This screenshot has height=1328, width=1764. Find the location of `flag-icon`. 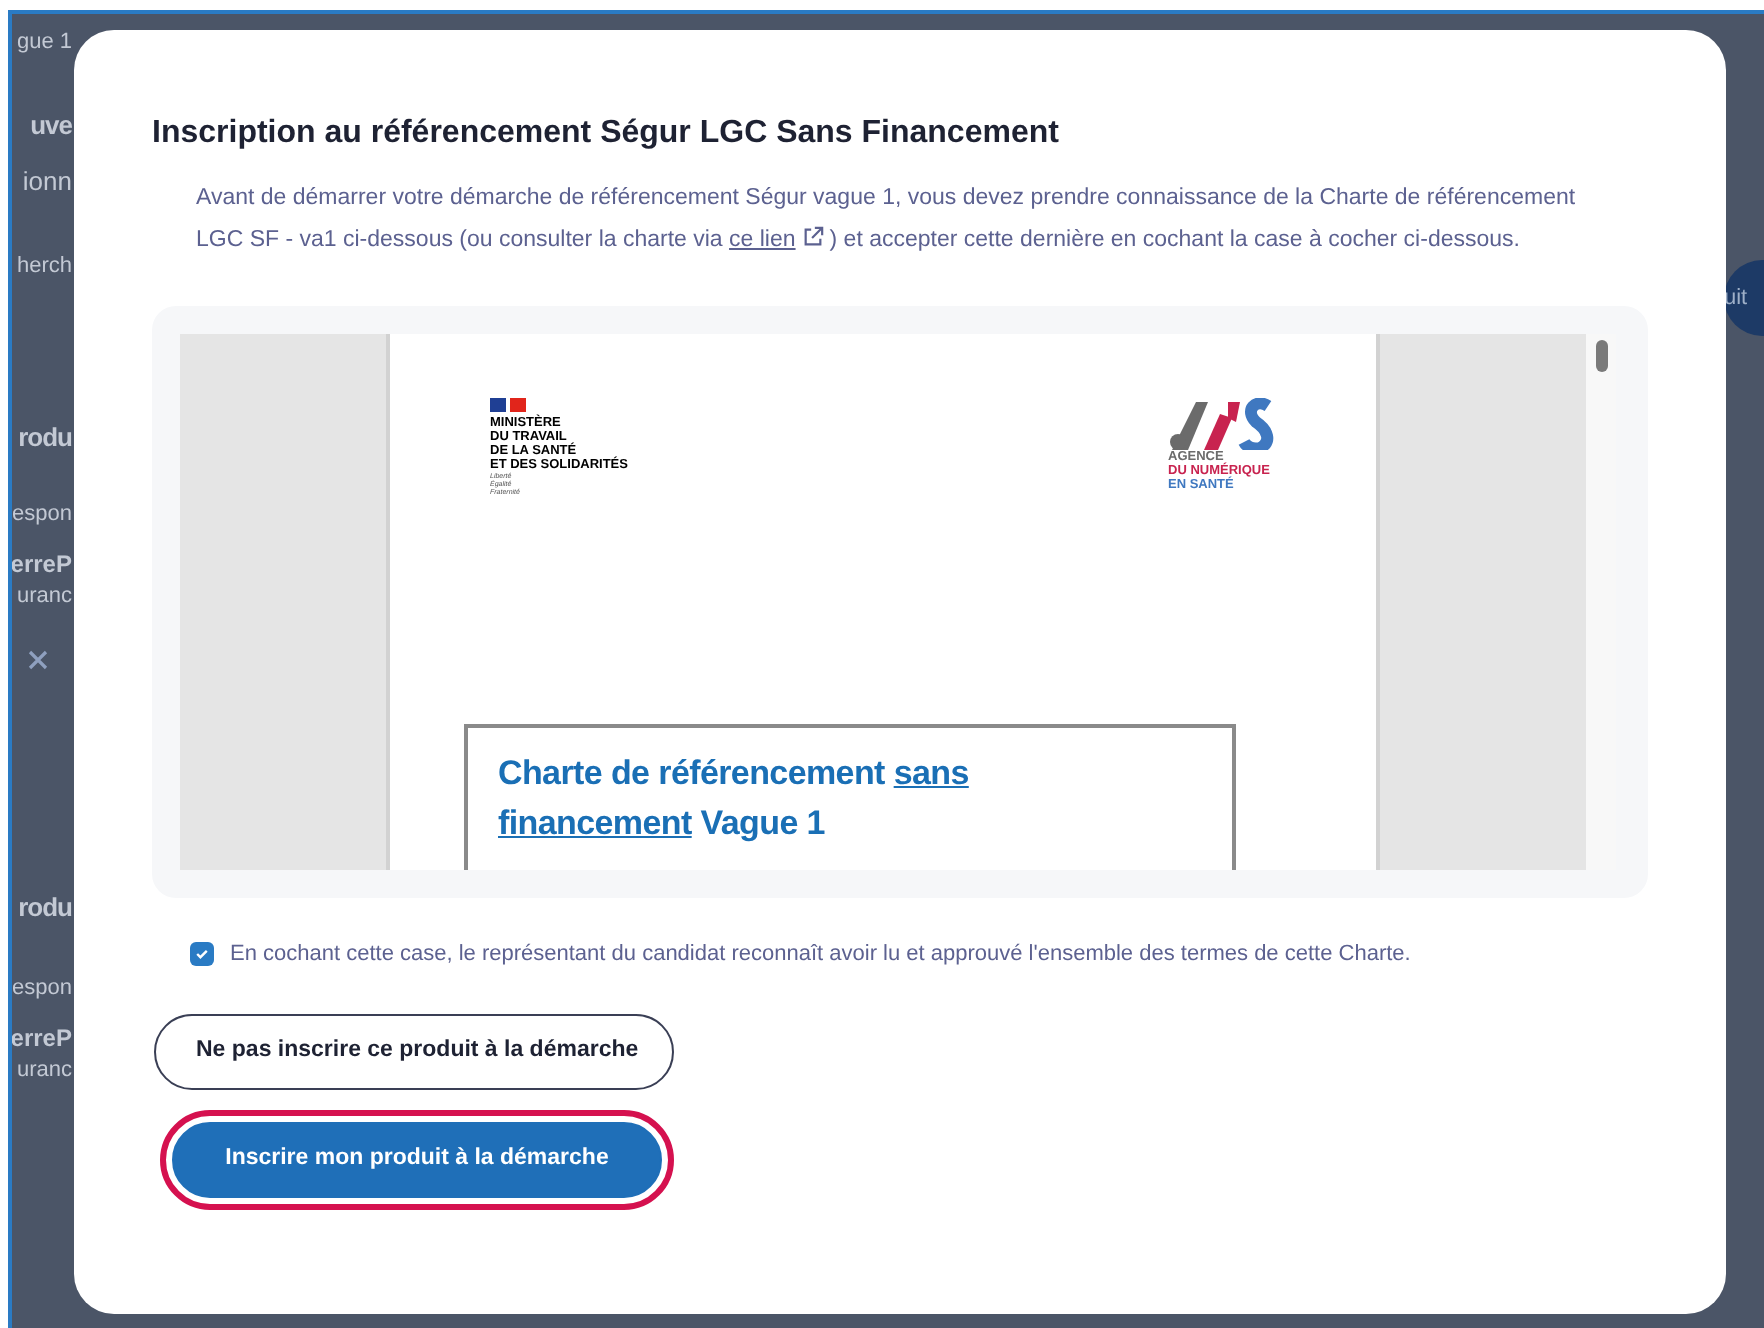

flag-icon is located at coordinates (508, 405).